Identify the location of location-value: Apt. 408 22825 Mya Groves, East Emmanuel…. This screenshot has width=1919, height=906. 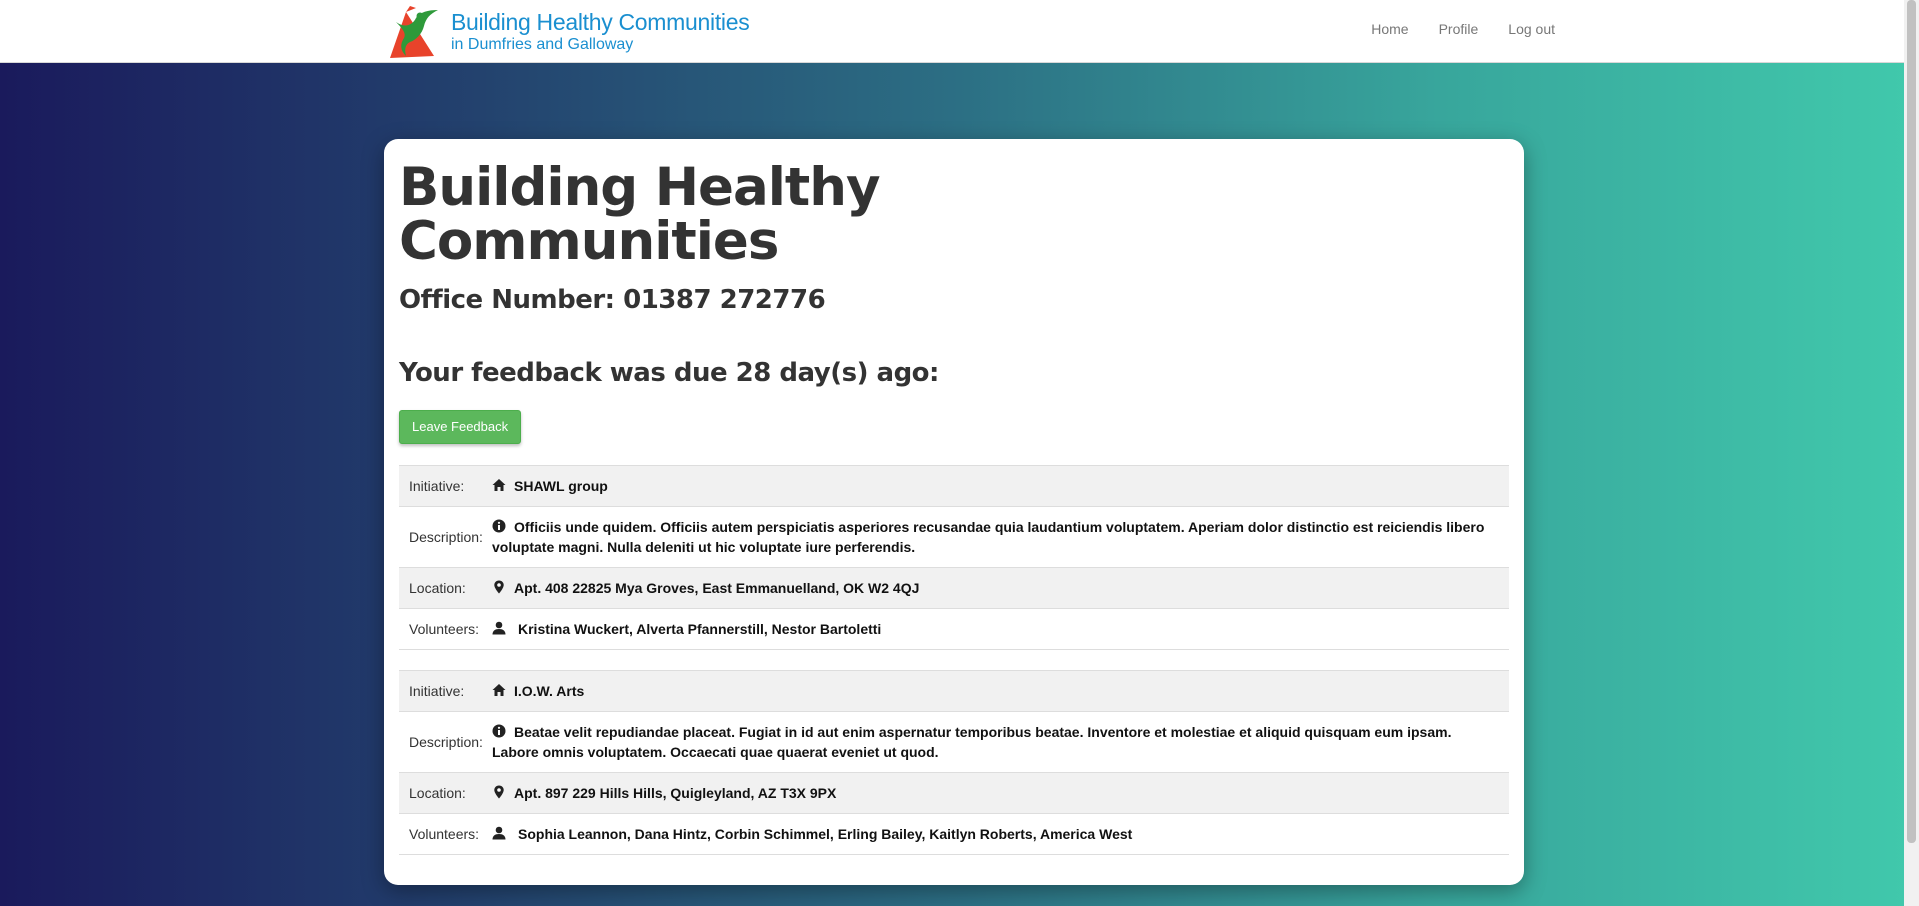
(1000, 588).